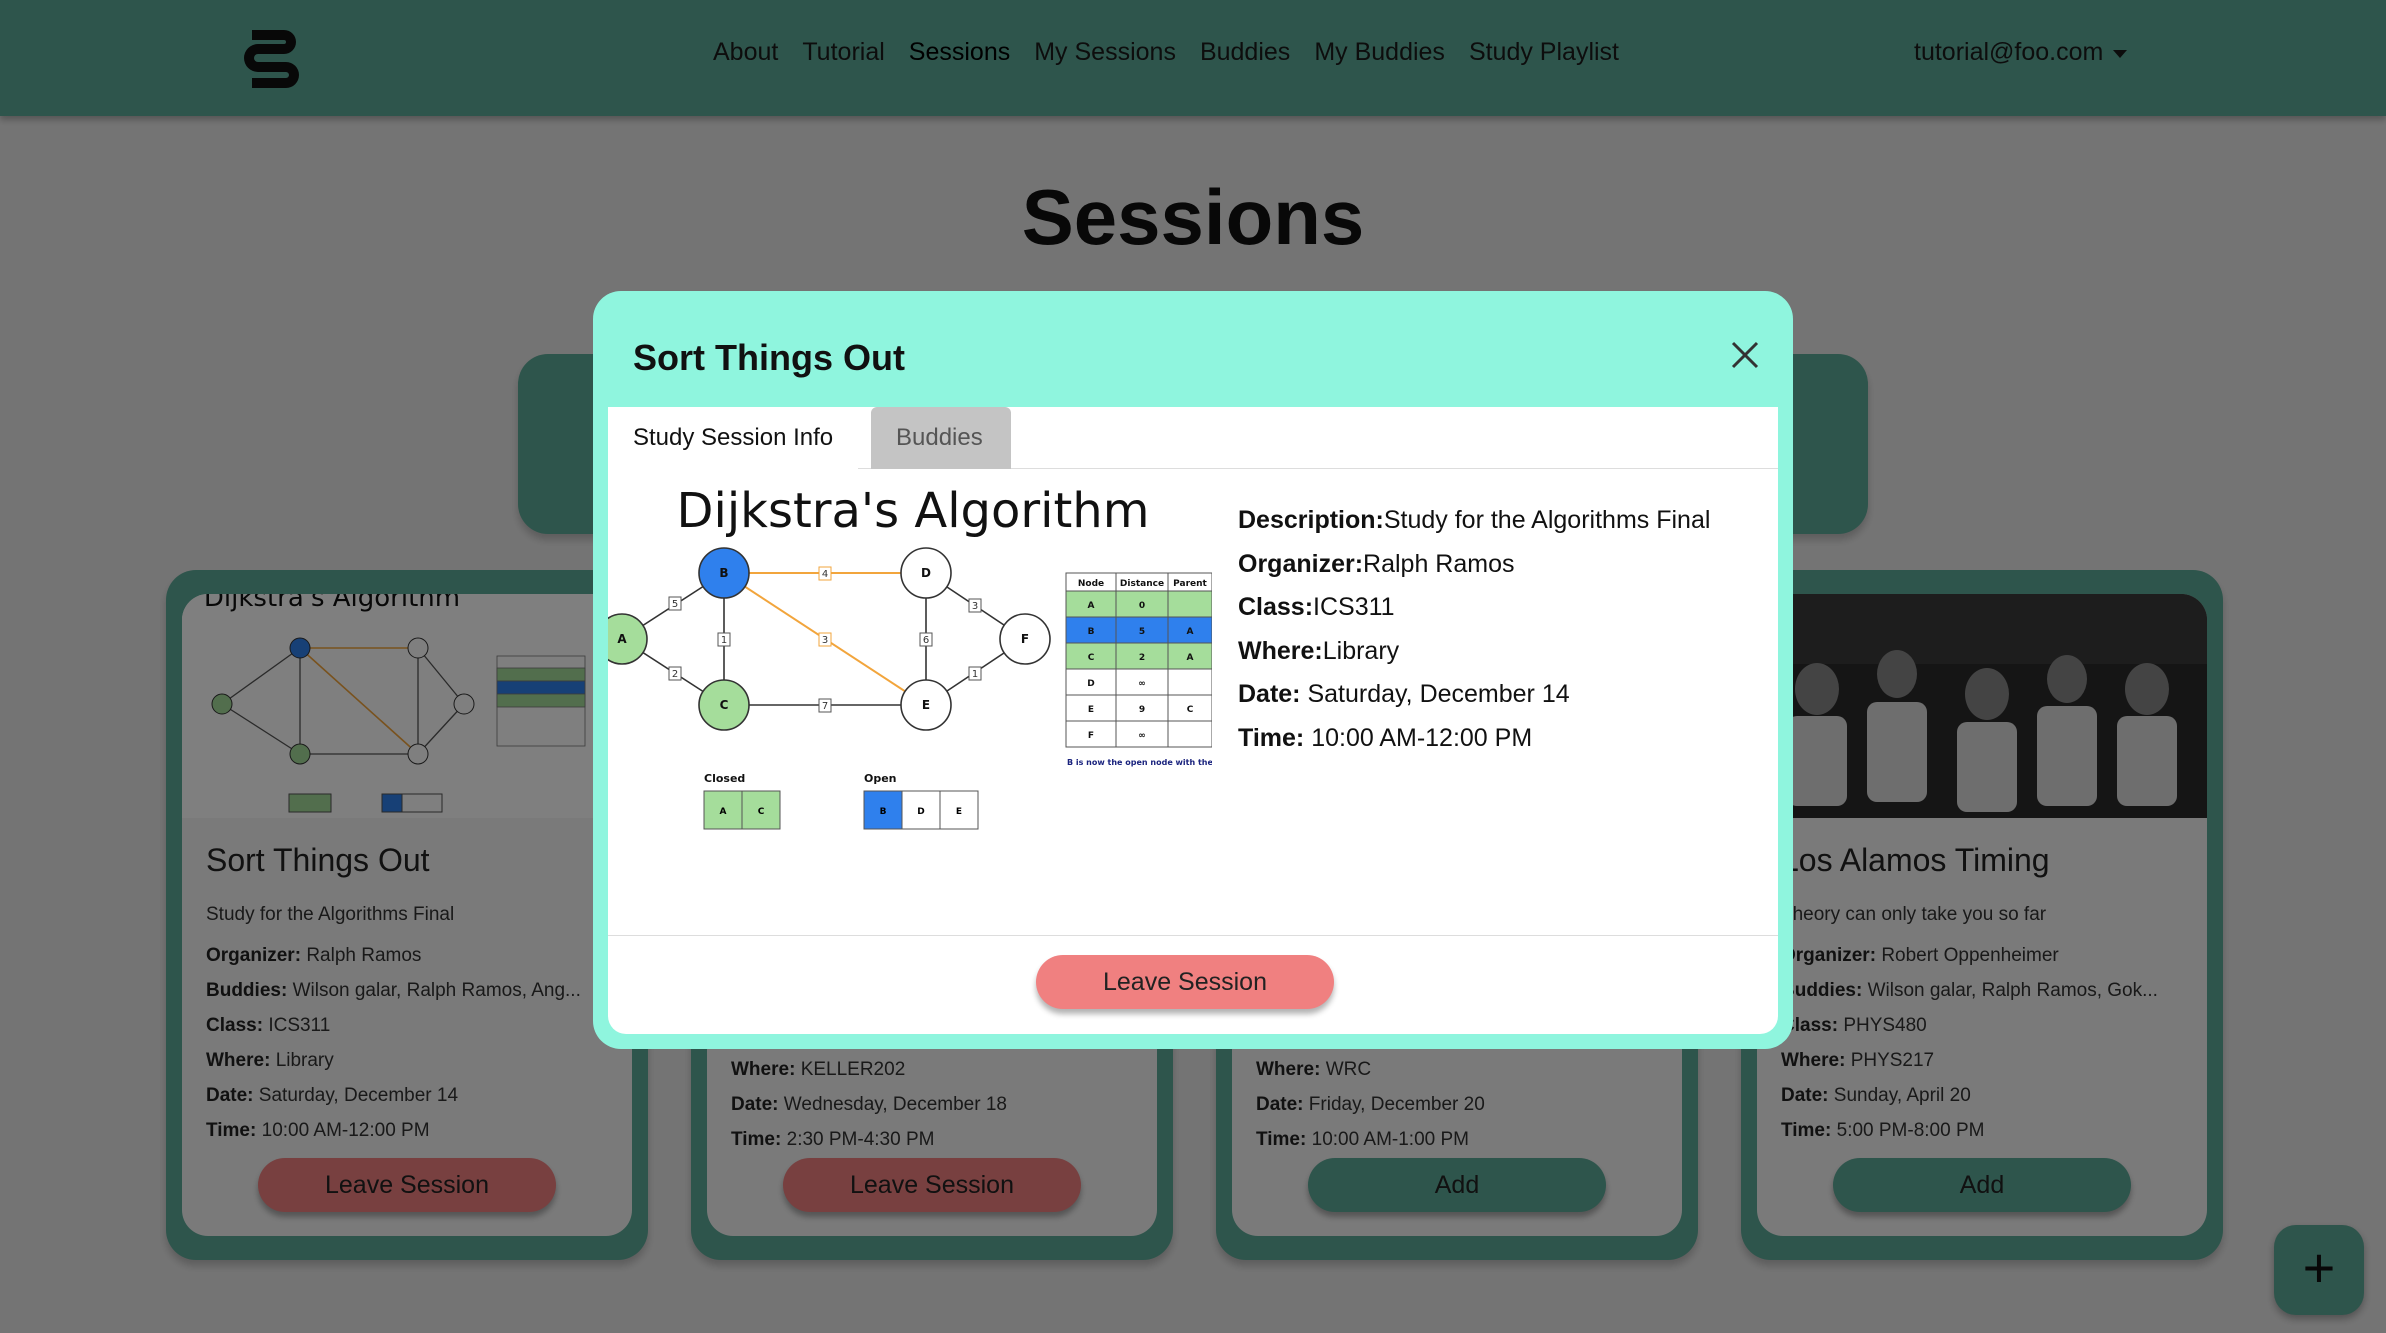  Describe the element at coordinates (1190, 584) in the screenshot. I see `table-header: Parent` at that location.